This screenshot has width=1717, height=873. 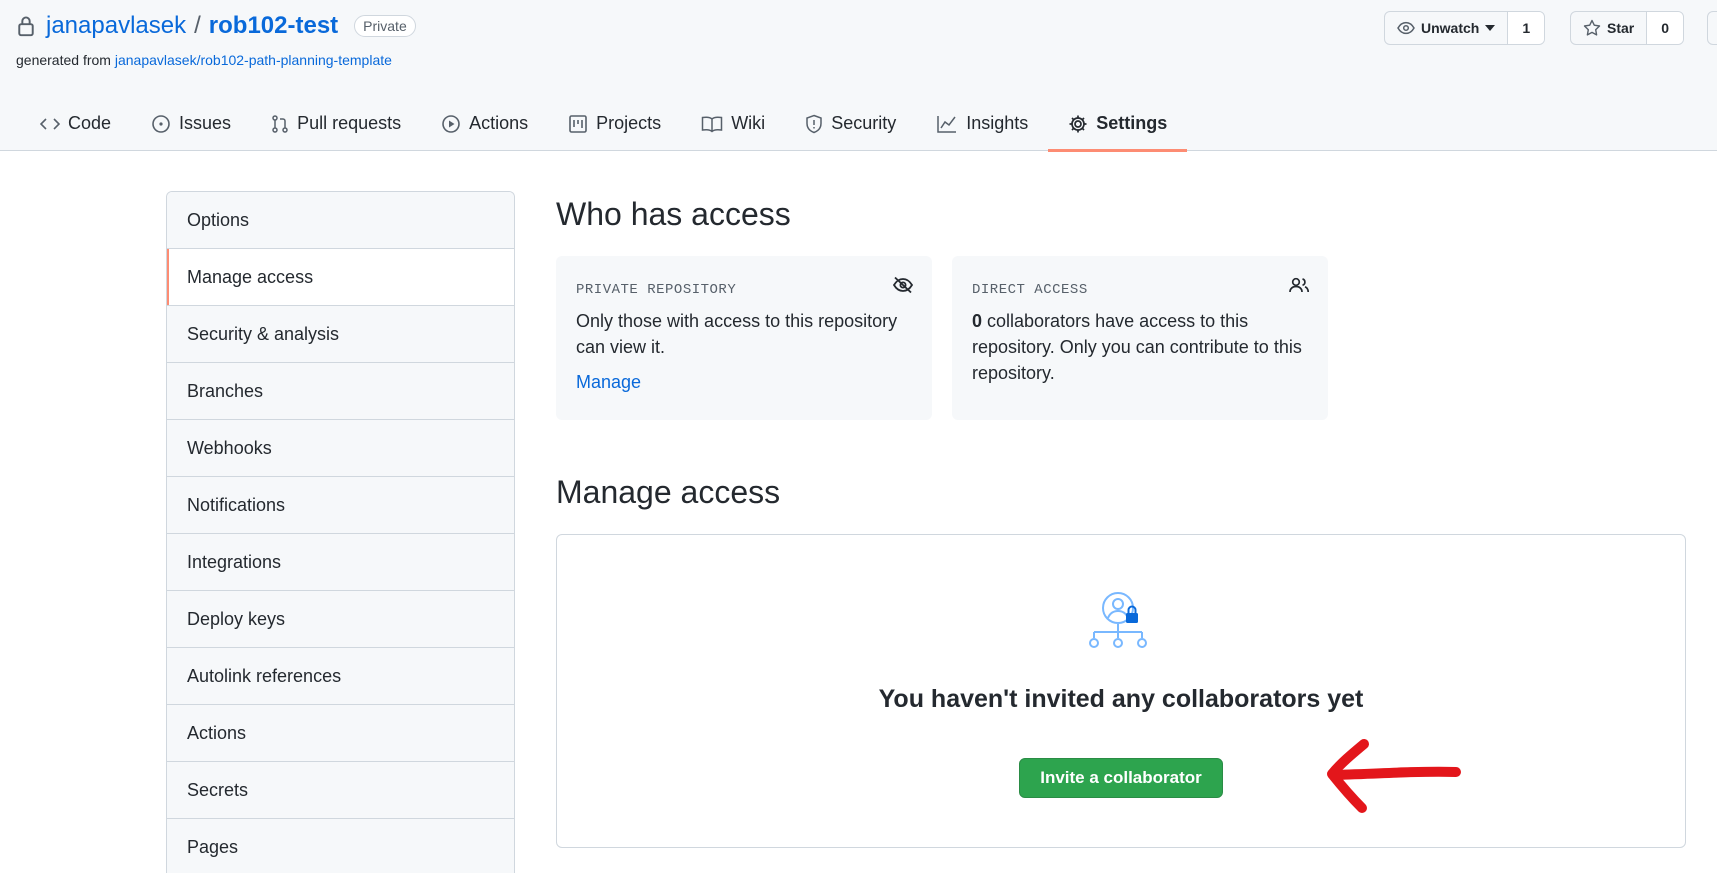 What do you see at coordinates (629, 123) in the screenshot?
I see `tab-label: Projects` at bounding box center [629, 123].